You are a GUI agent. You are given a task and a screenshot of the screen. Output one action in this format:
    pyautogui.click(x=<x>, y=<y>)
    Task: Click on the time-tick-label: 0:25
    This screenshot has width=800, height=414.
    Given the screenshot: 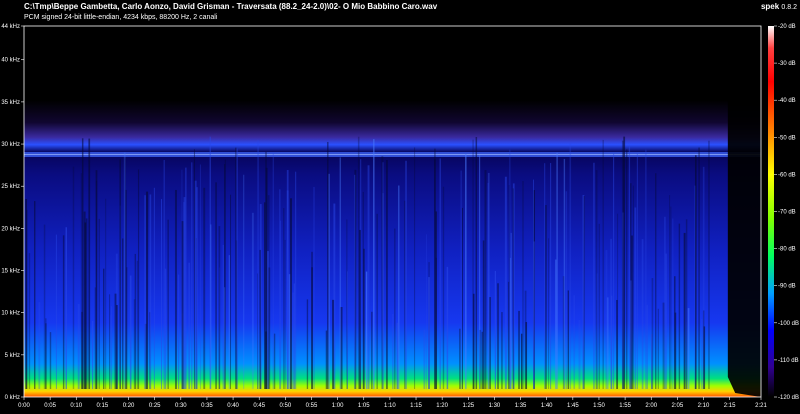 What is the action you would take?
    pyautogui.click(x=155, y=406)
    